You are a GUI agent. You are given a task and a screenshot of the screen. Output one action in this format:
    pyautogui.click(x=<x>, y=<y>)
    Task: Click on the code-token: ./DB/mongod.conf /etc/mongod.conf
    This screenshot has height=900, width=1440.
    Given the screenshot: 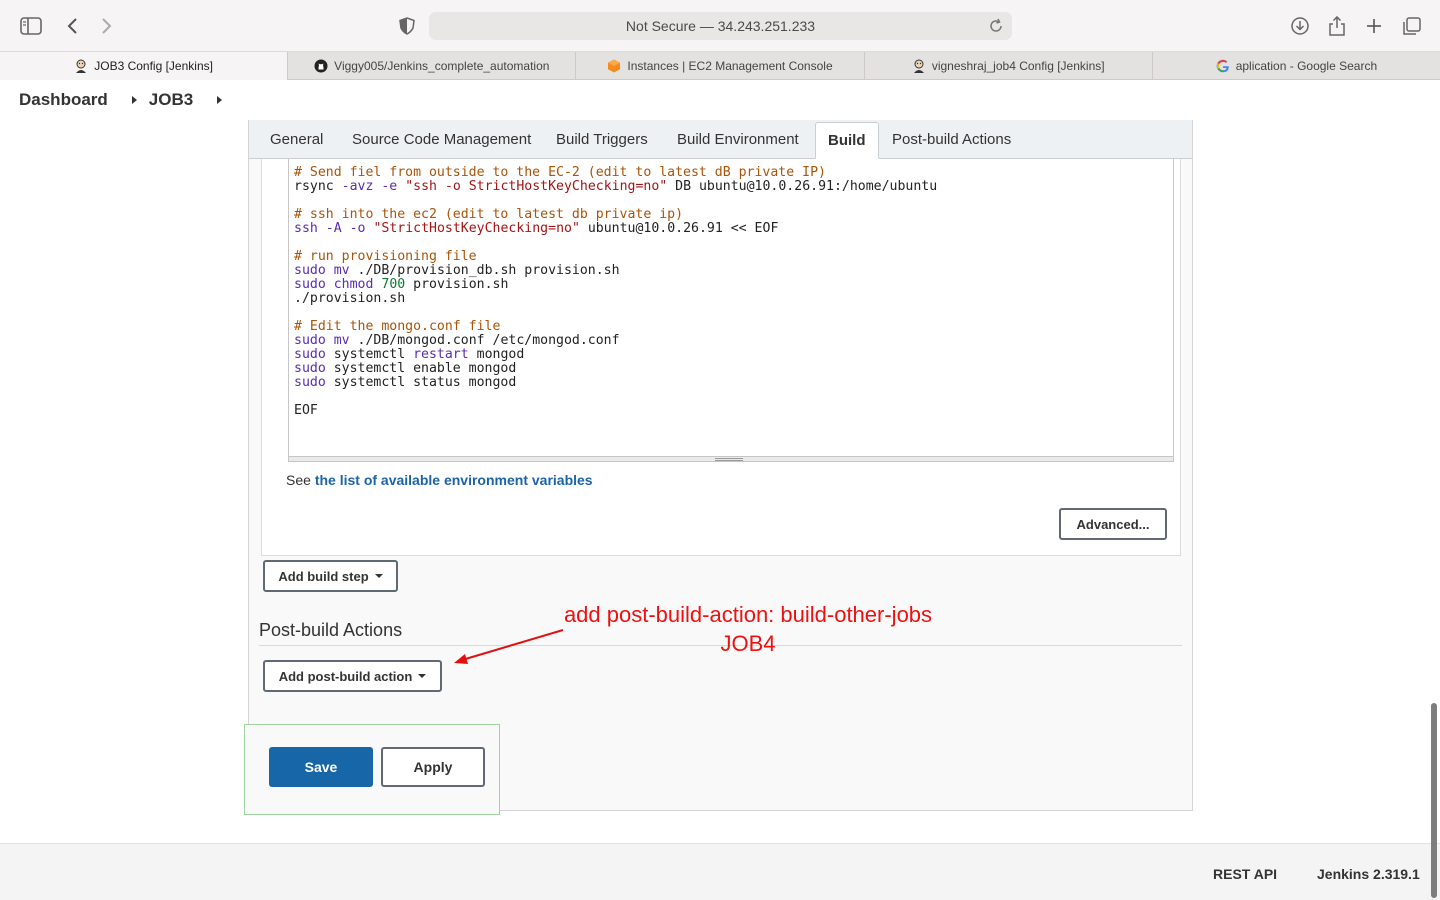 What is the action you would take?
    pyautogui.click(x=484, y=340)
    